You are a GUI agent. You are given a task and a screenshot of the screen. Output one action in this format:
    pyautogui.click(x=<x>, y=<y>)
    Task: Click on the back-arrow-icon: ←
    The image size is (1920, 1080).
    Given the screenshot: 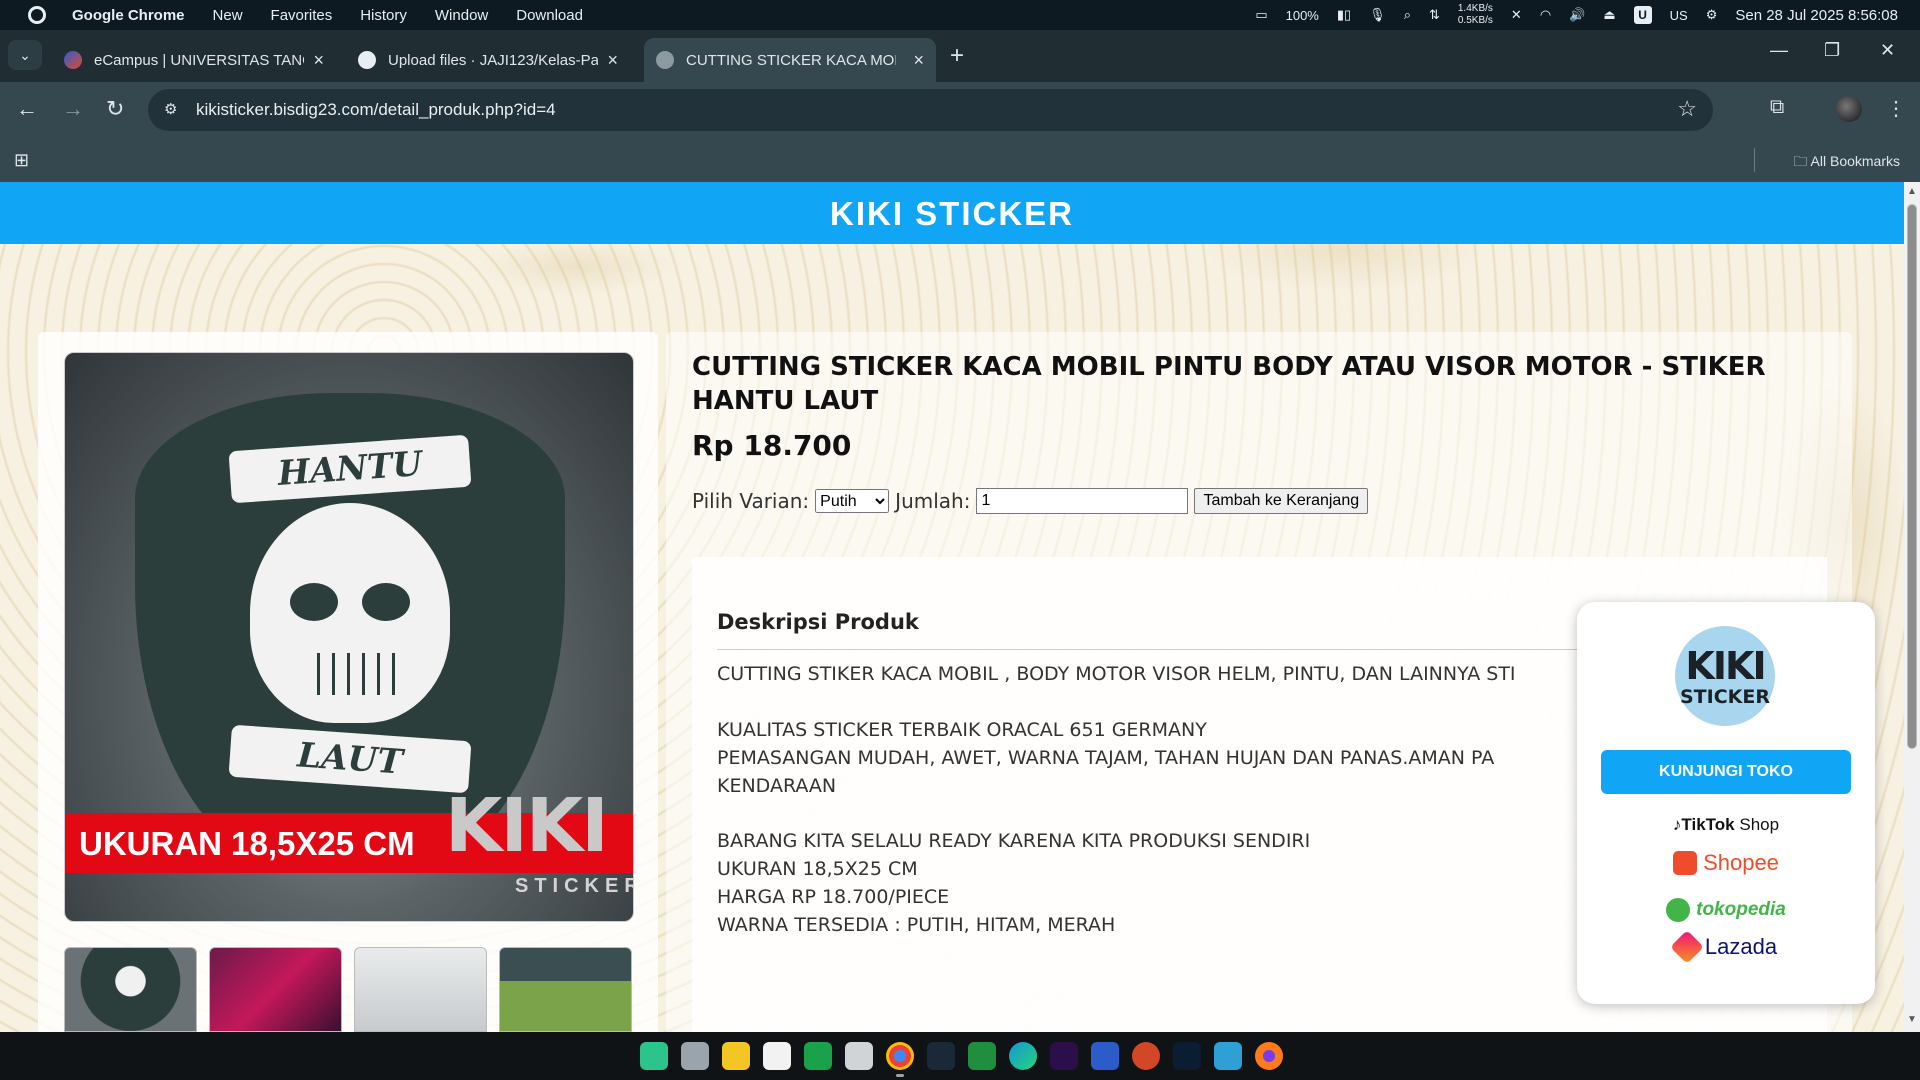 What is the action you would take?
    pyautogui.click(x=27, y=109)
    